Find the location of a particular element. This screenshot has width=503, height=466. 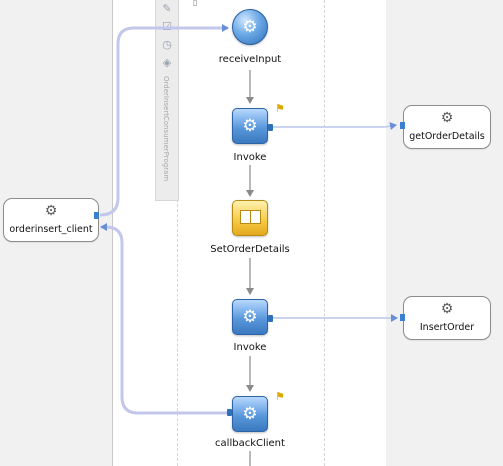

assign-icon is located at coordinates (250, 217).